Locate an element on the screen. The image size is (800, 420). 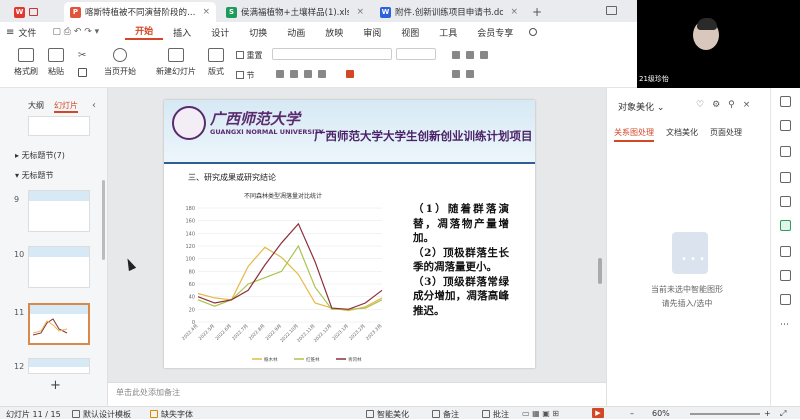
tab-page-processing: 页面处理 is located at coordinates (726, 134).